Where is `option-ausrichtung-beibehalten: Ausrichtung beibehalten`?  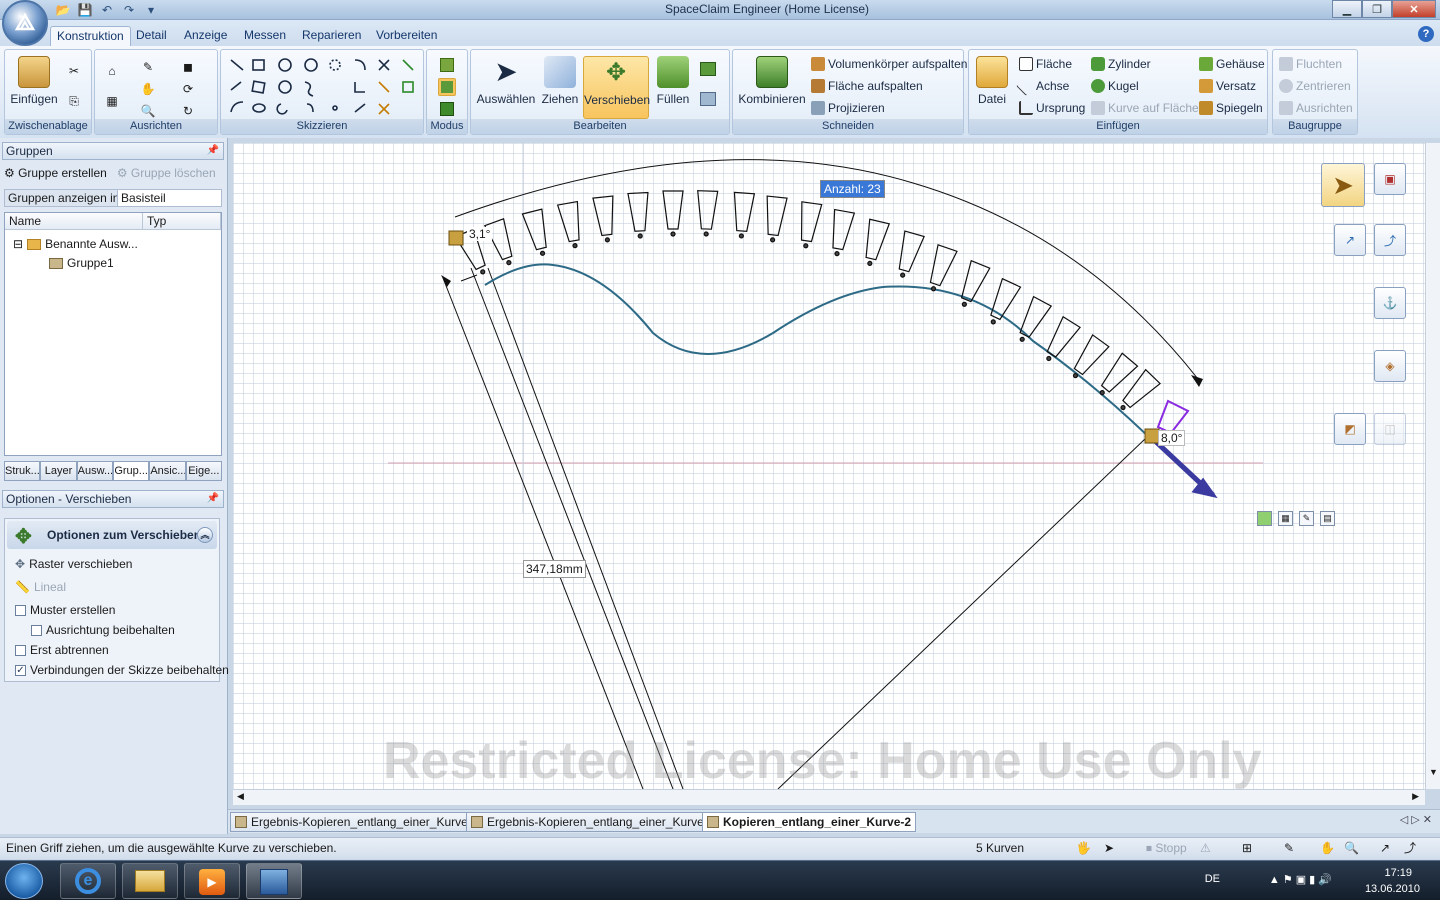 option-ausrichtung-beibehalten: Ausrichtung beibehalten is located at coordinates (103, 630).